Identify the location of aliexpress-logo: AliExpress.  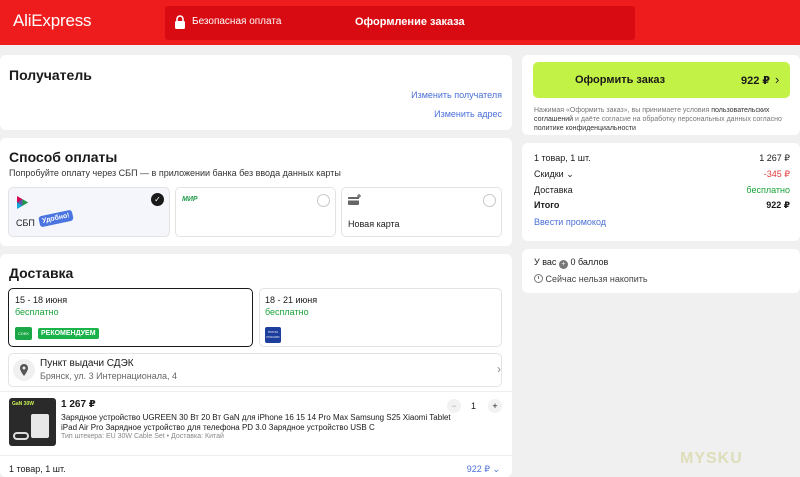
(52, 21).